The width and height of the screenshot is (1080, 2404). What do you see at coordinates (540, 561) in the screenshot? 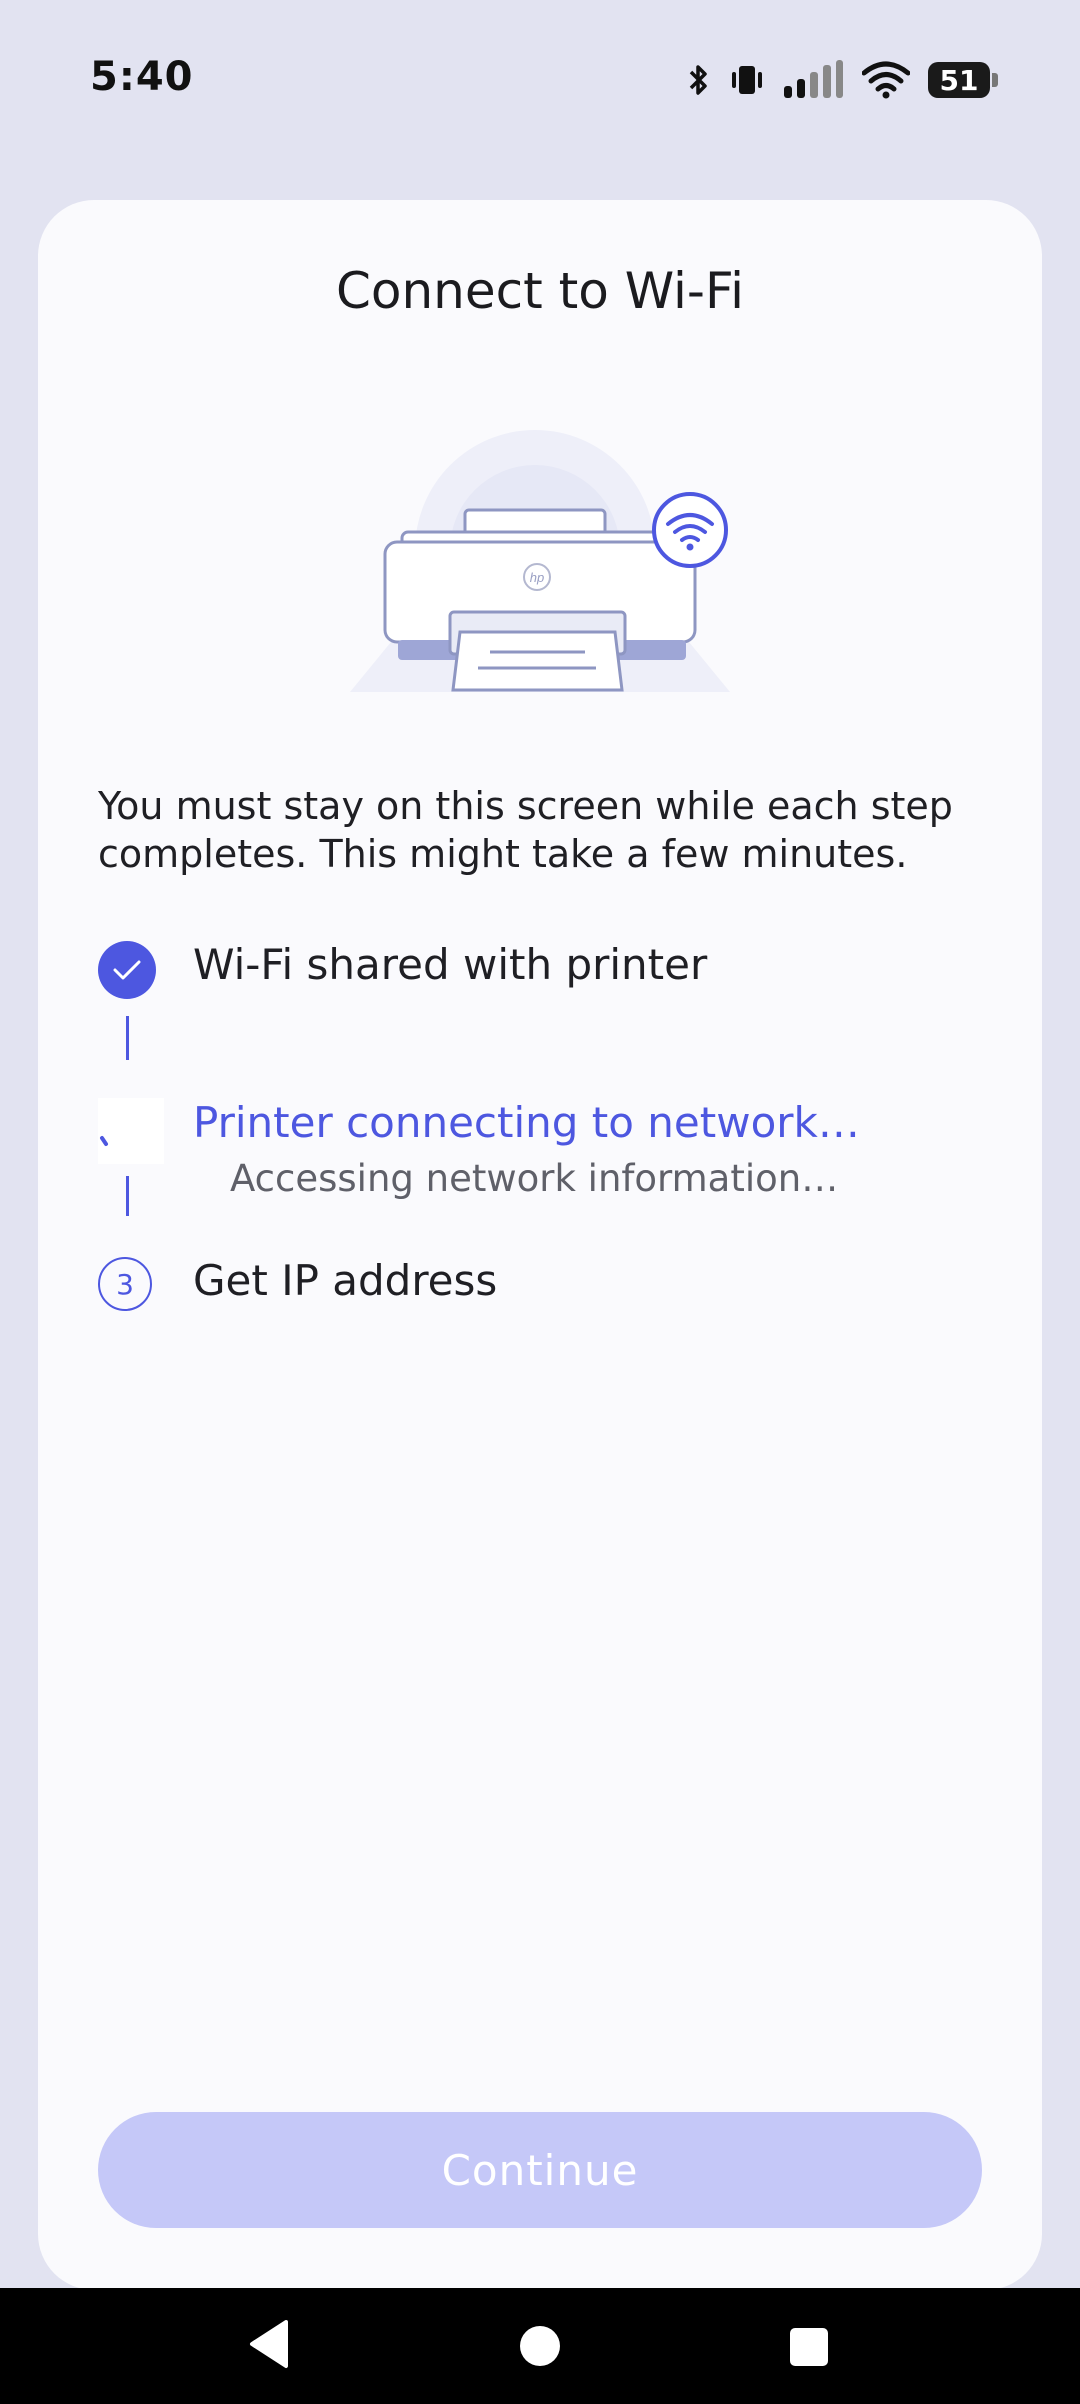
I see `printer-wifi-illustration: hp` at bounding box center [540, 561].